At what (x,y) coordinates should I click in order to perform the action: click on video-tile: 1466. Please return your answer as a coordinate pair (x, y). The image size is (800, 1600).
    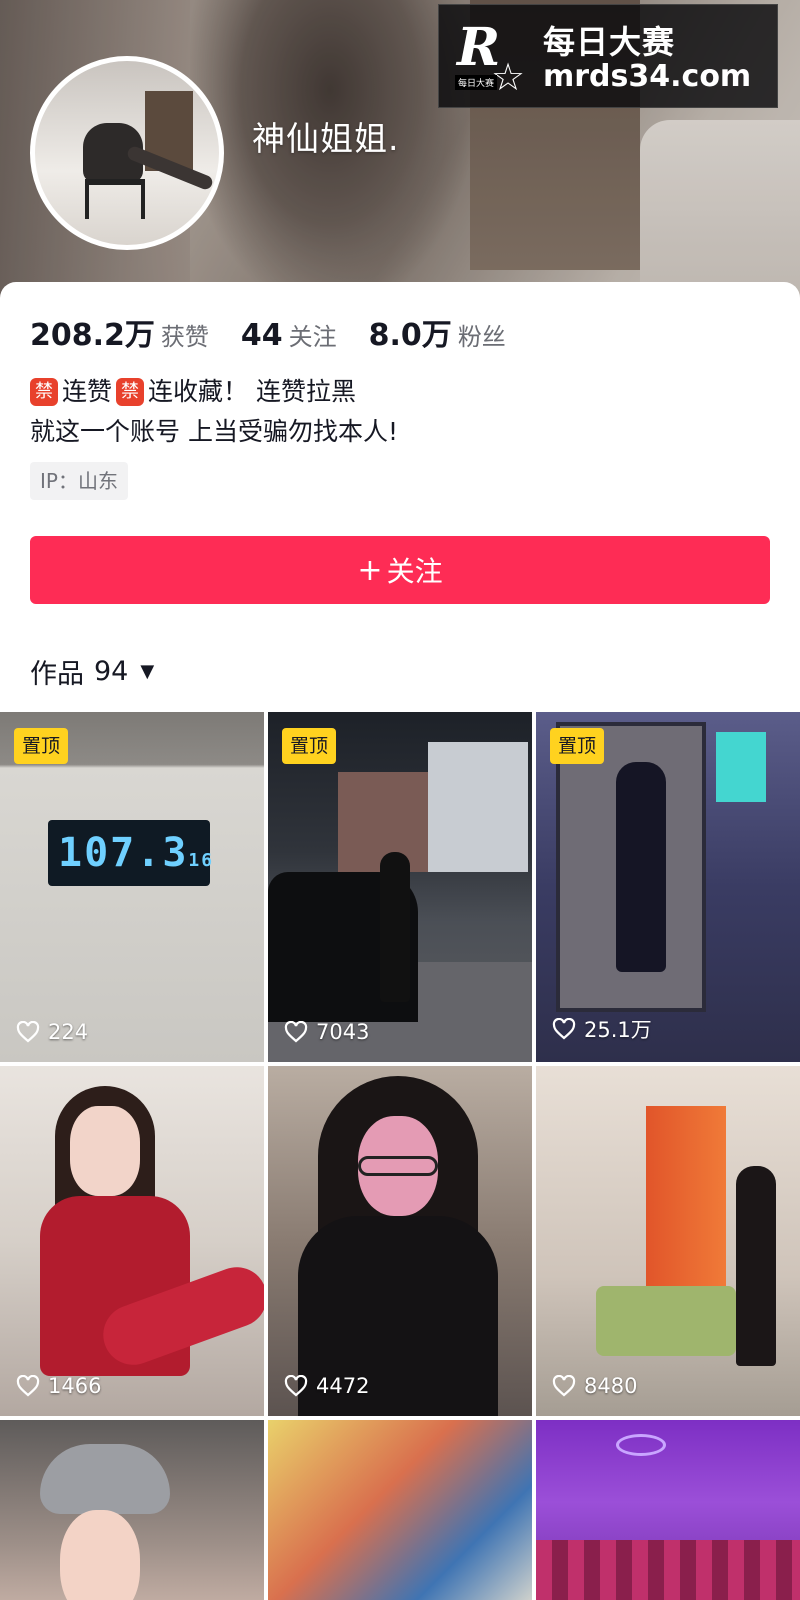
    Looking at the image, I should click on (132, 1241).